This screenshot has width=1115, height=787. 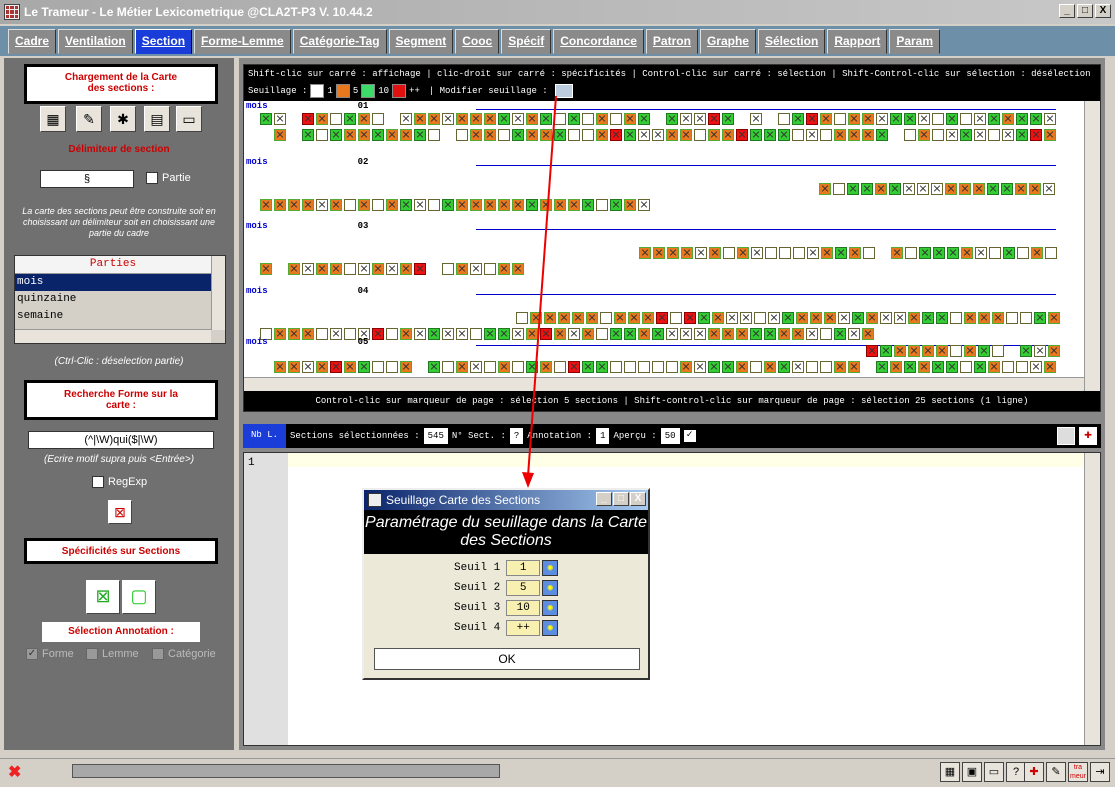 I want to click on modify-threshold-button, so click(x=563, y=91).